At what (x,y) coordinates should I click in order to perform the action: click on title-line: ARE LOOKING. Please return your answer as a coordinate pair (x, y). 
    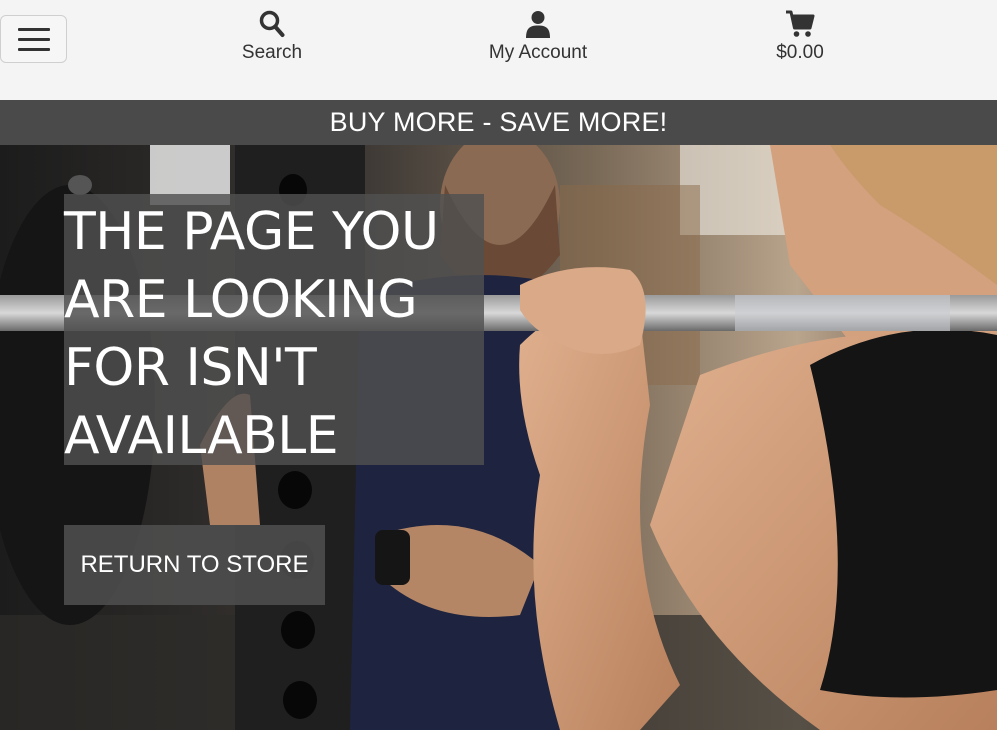
    Looking at the image, I should click on (241, 300).